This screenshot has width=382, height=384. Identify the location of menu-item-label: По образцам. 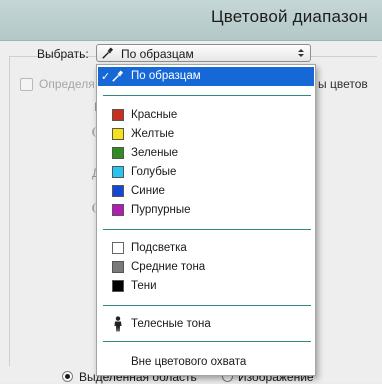
(166, 76).